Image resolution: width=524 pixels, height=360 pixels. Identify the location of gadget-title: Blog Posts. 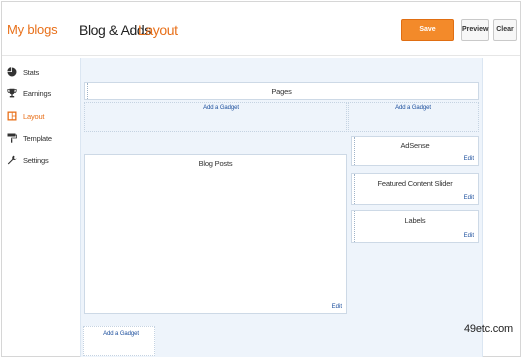
(215, 163).